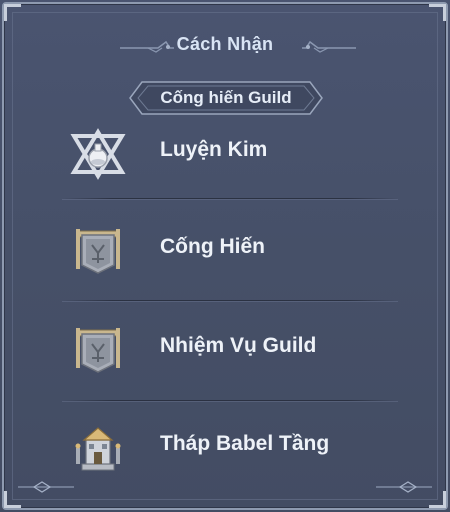 This screenshot has height=512, width=450. I want to click on entry-guild-quest: Nhiệm Vụ Guild, so click(230, 349).